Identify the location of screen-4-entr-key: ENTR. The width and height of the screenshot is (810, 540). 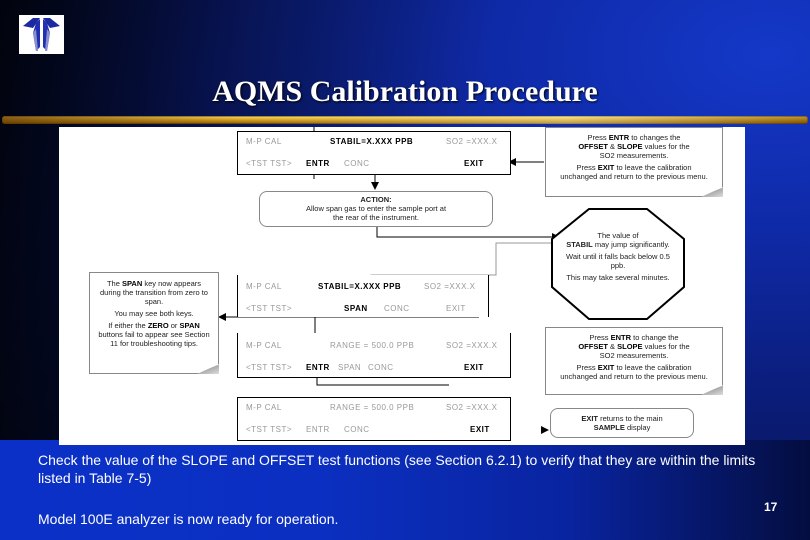
(318, 429).